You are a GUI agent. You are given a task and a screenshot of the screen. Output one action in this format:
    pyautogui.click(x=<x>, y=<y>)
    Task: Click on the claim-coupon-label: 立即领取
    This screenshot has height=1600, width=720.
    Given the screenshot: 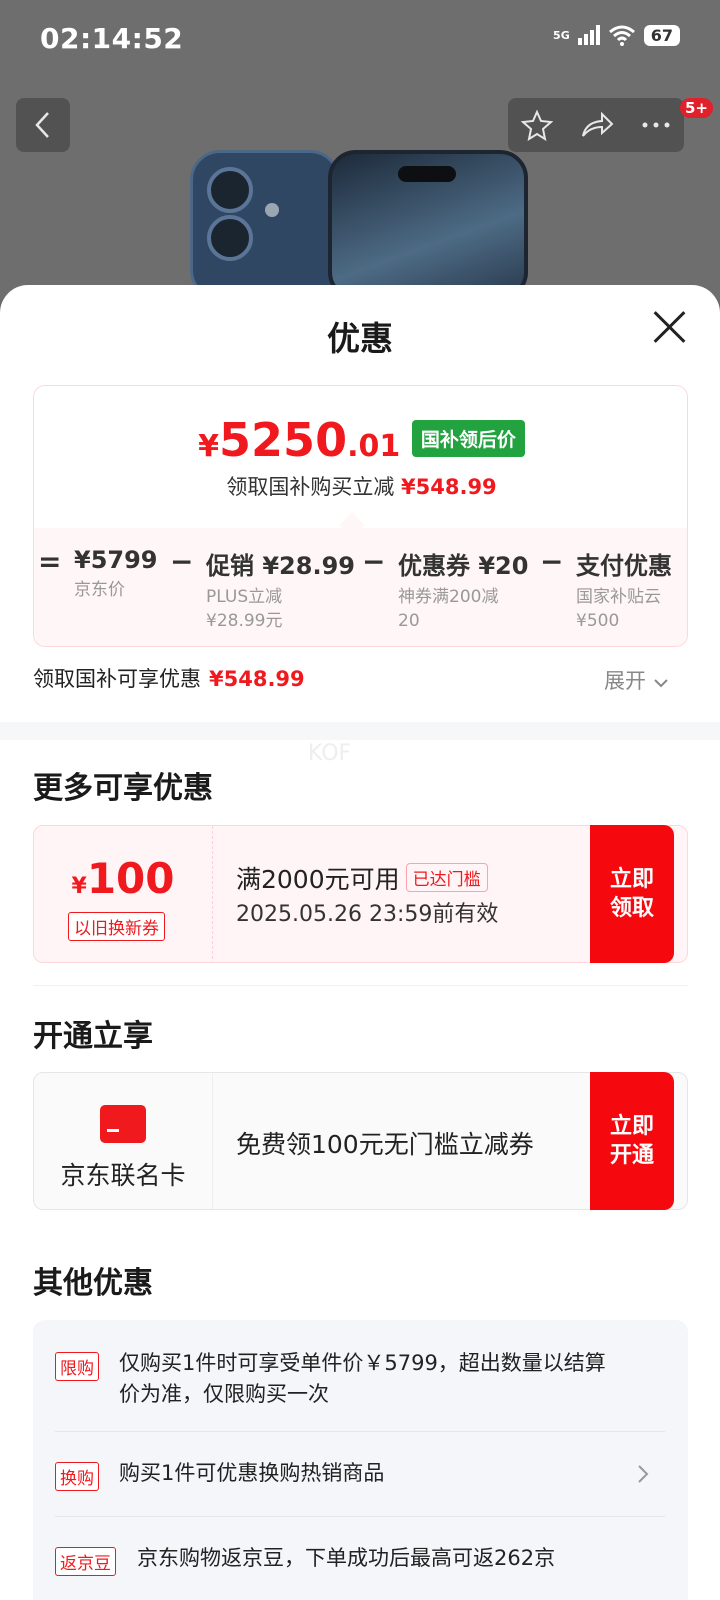 What is the action you would take?
    pyautogui.click(x=631, y=894)
    